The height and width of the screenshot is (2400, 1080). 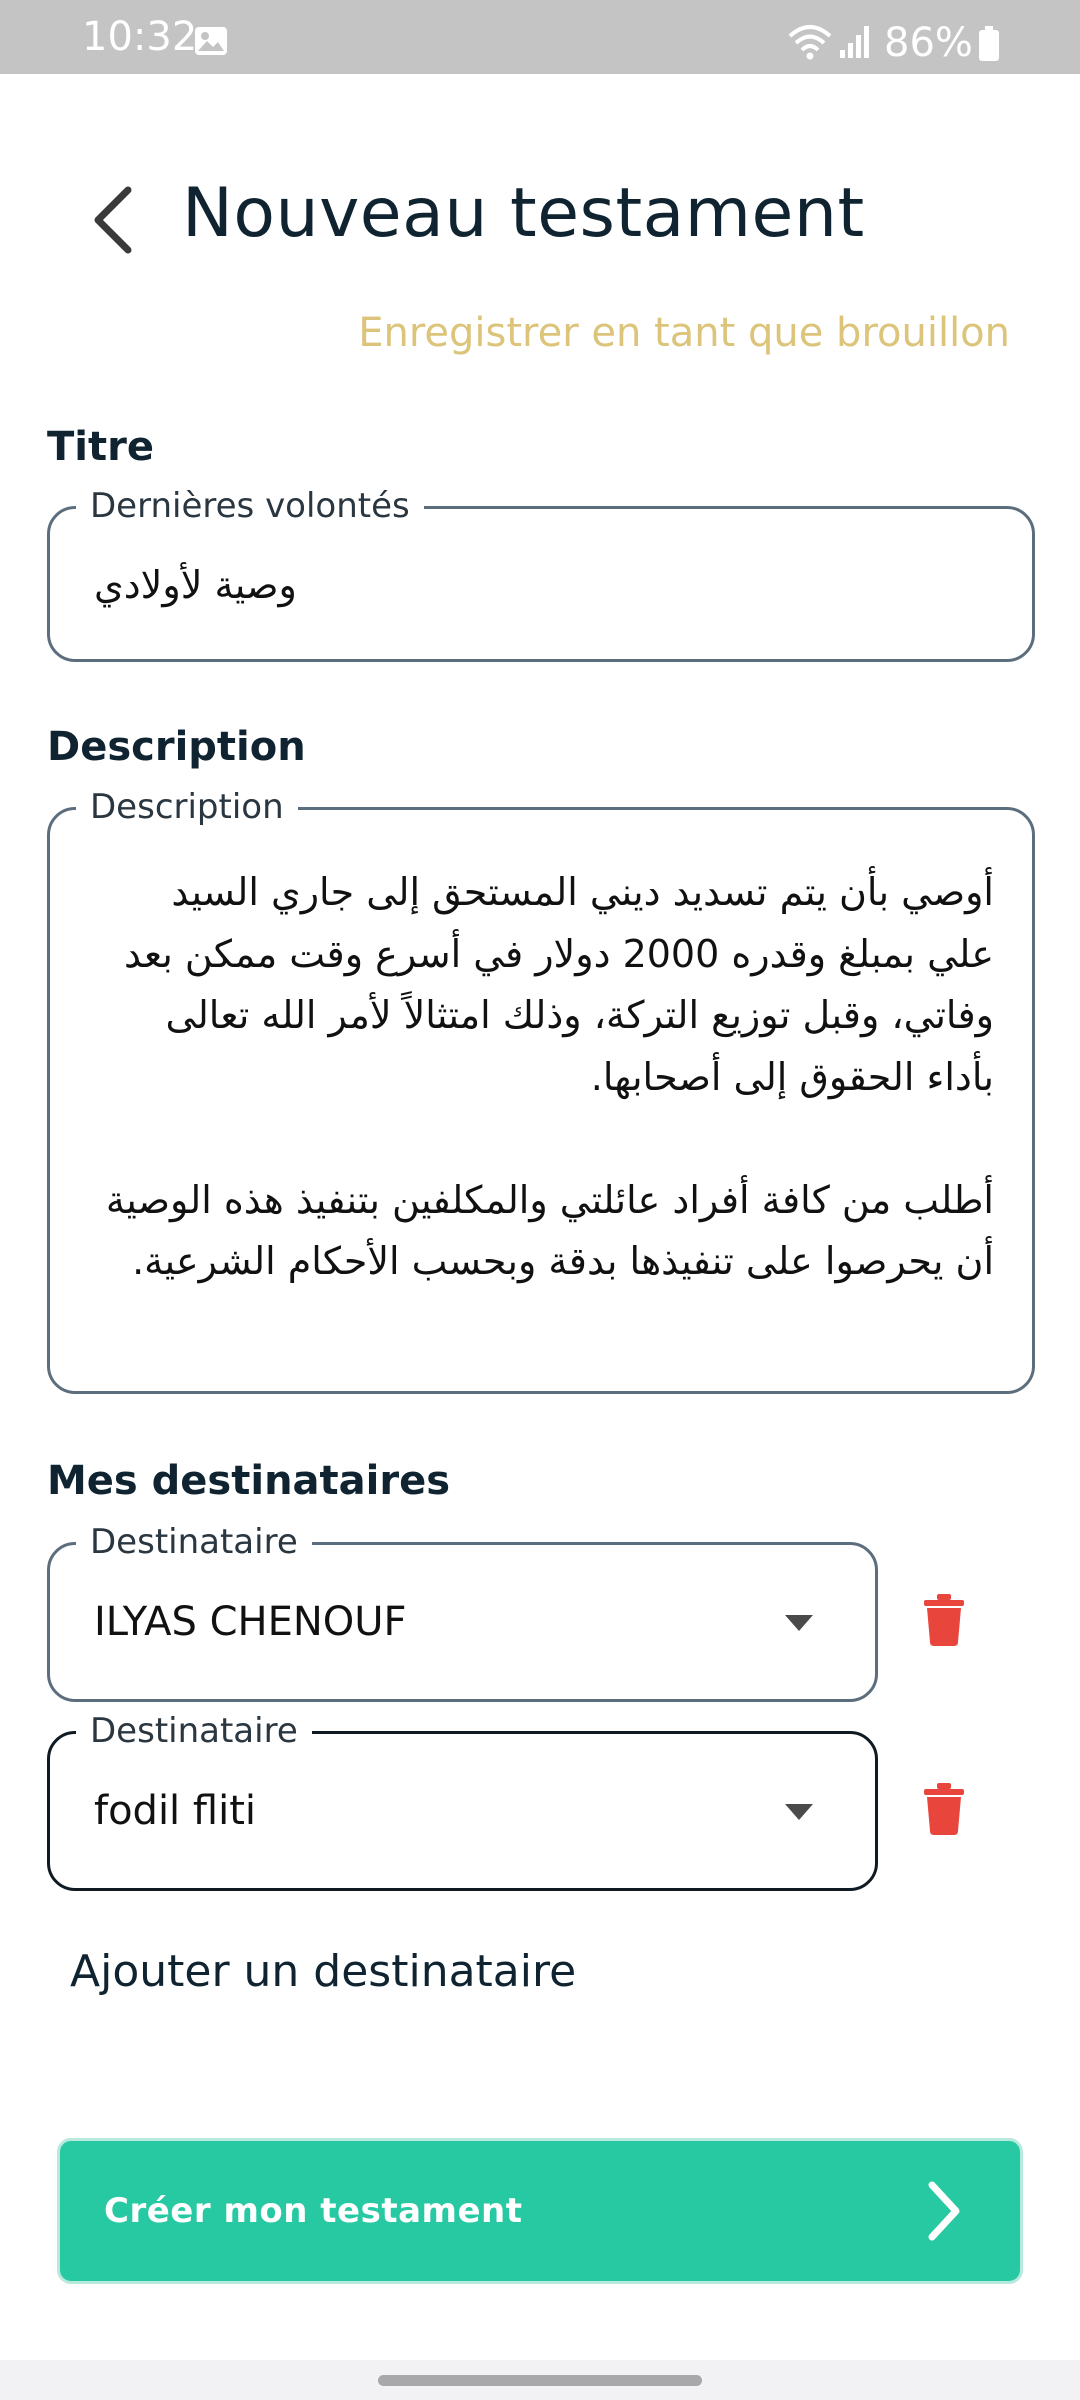 What do you see at coordinates (989, 43) in the screenshot?
I see `battery-icon` at bounding box center [989, 43].